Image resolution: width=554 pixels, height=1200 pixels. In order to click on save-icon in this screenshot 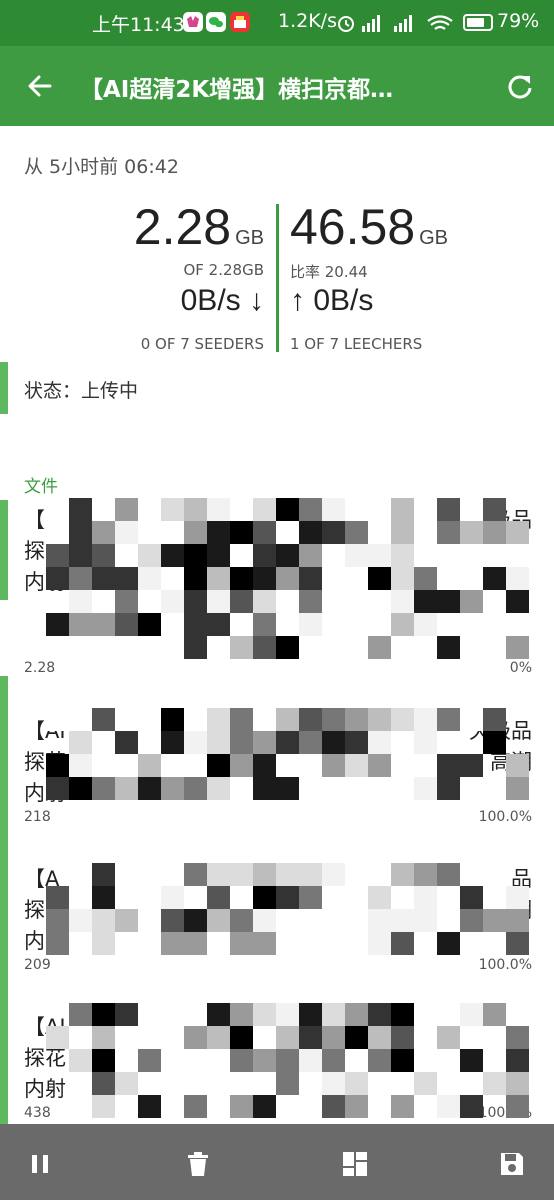, I will do `click(512, 1164)`.